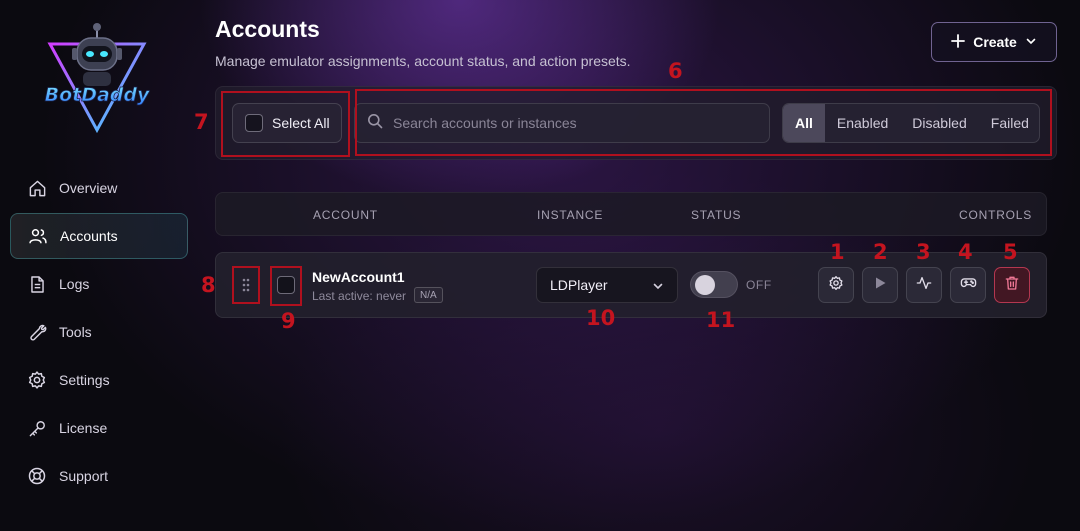 The width and height of the screenshot is (1080, 531). I want to click on start-button, so click(880, 285).